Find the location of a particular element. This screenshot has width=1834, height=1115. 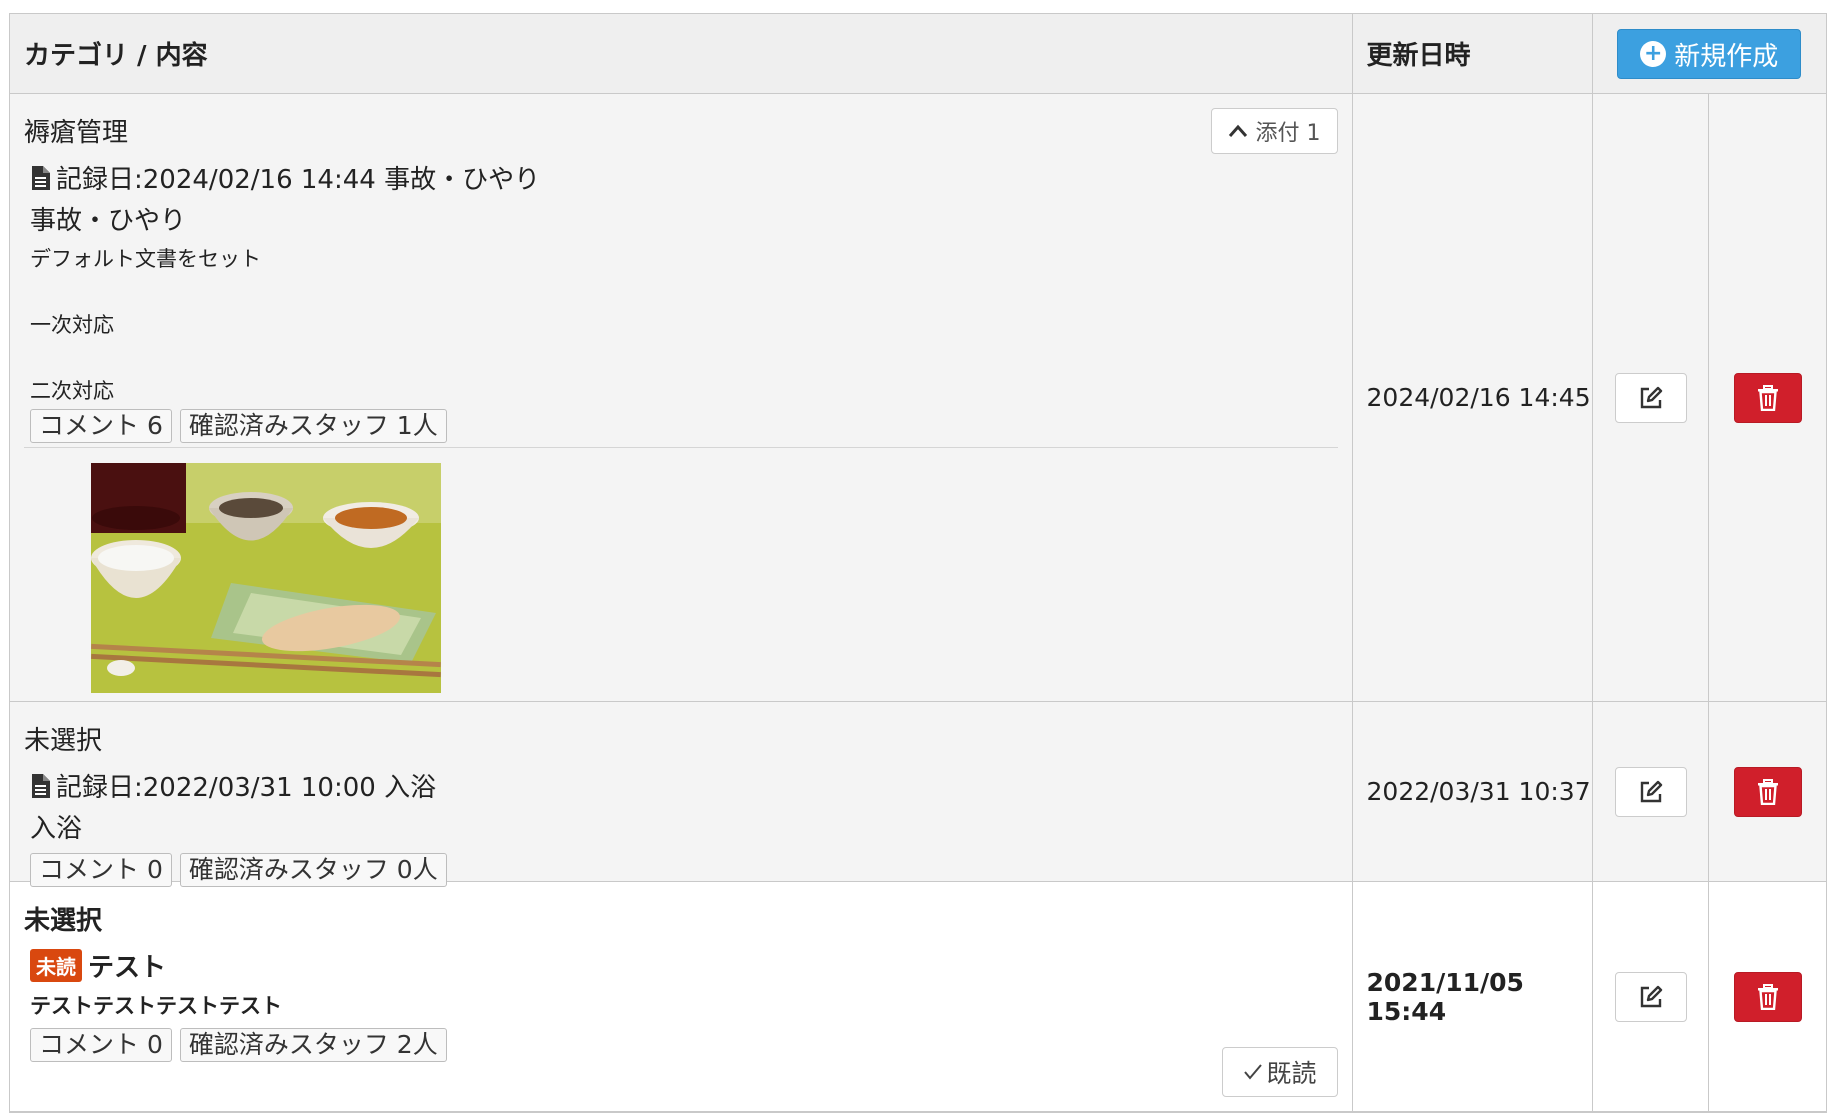

attachment-toggle-button: 添付 1 is located at coordinates (1274, 131).